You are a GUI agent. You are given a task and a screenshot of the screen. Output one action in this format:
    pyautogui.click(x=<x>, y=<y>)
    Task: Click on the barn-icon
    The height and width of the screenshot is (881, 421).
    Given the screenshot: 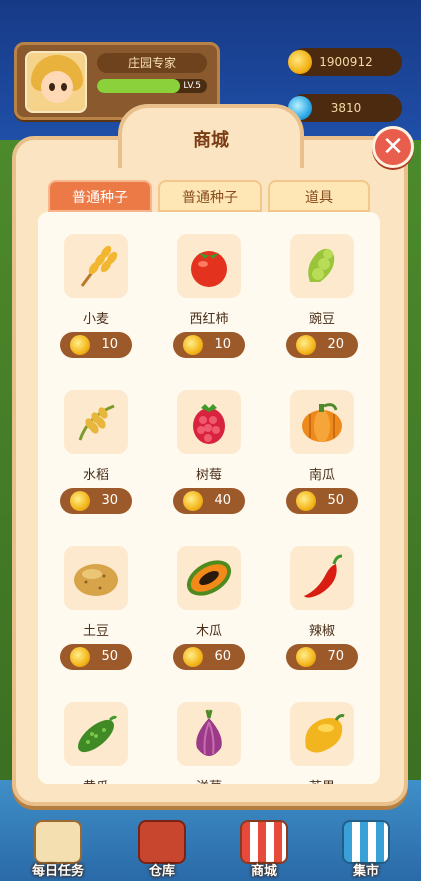 What is the action you would take?
    pyautogui.click(x=162, y=842)
    